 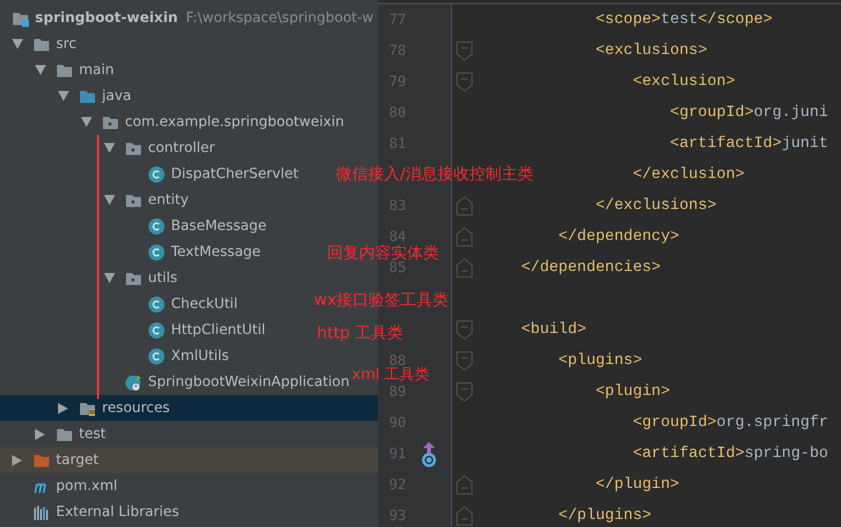 What do you see at coordinates (96, 70) in the screenshot?
I see `tree-item: main` at bounding box center [96, 70].